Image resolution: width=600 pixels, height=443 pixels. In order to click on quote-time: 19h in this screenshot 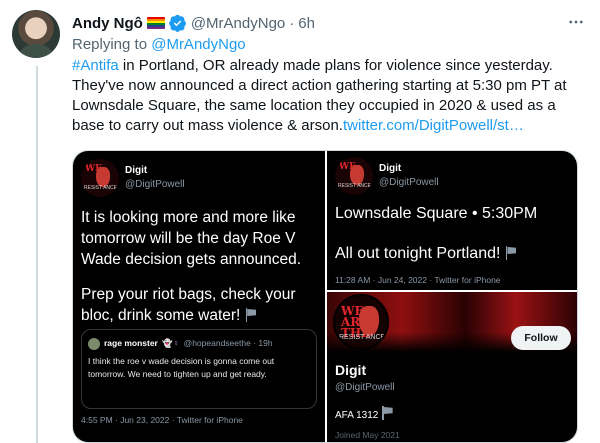, I will do `click(265, 343)`.